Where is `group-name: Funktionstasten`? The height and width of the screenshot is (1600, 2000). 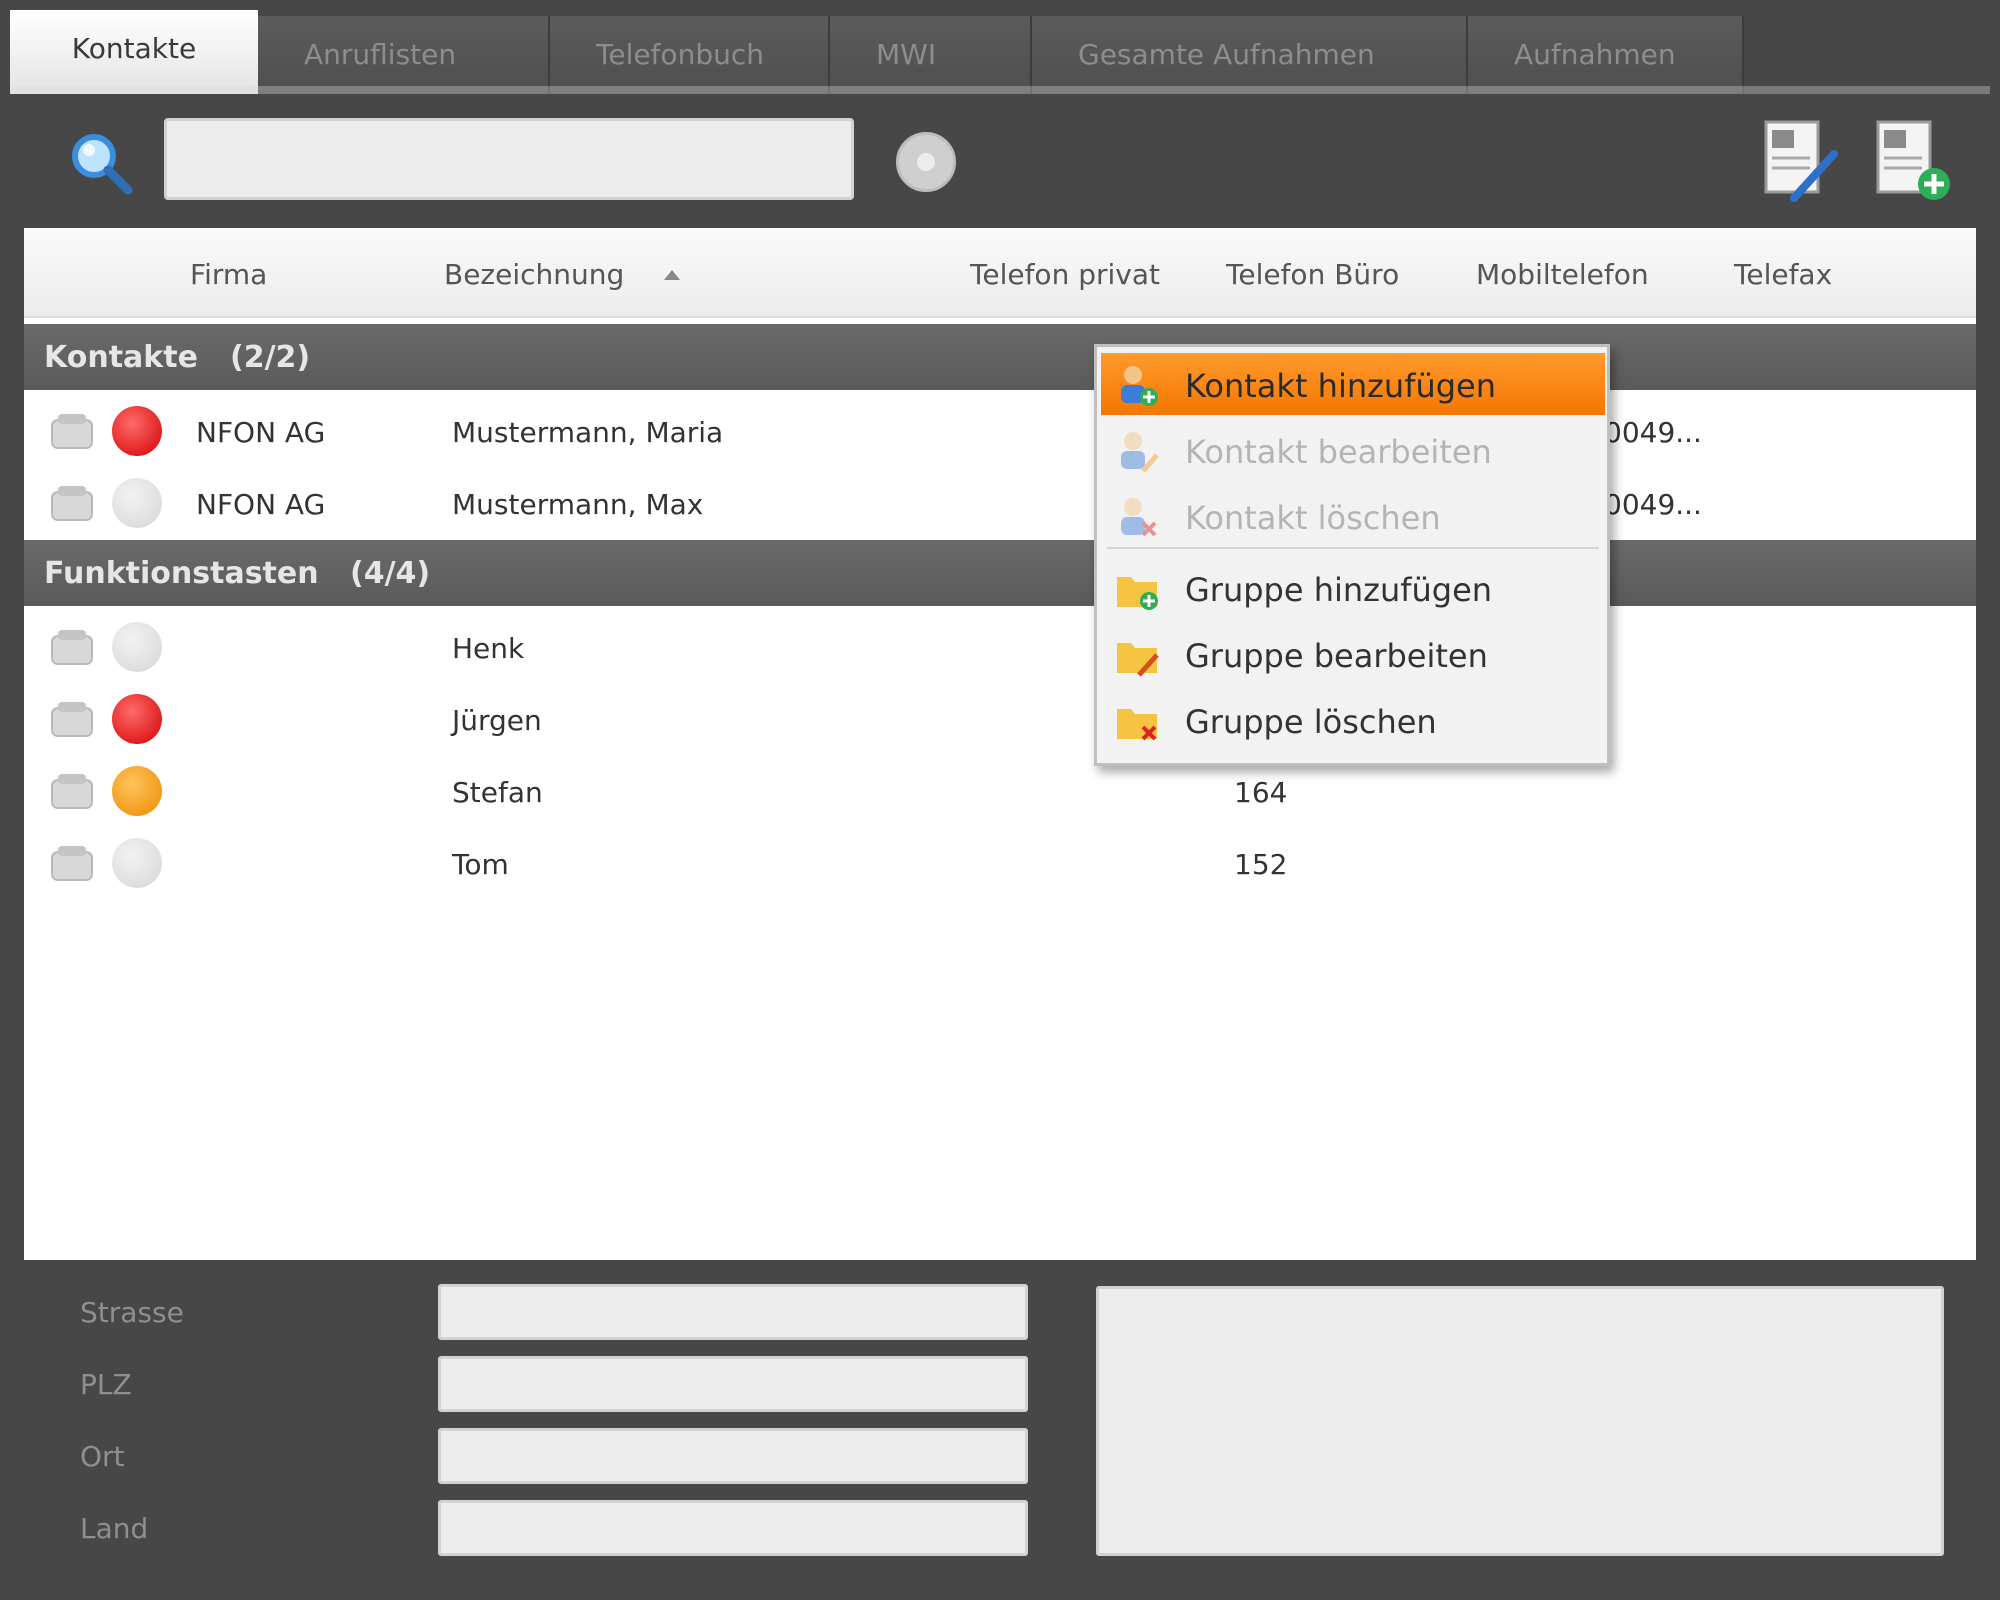 group-name: Funktionstasten is located at coordinates (181, 573).